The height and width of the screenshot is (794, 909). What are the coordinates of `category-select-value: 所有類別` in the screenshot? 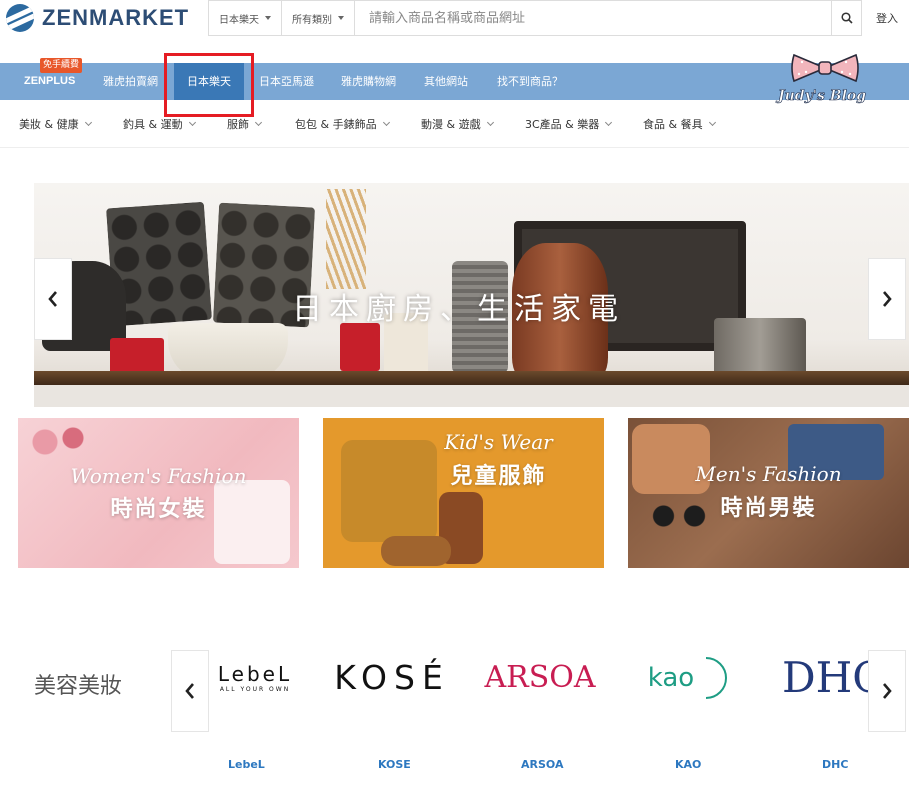 It's located at (312, 20).